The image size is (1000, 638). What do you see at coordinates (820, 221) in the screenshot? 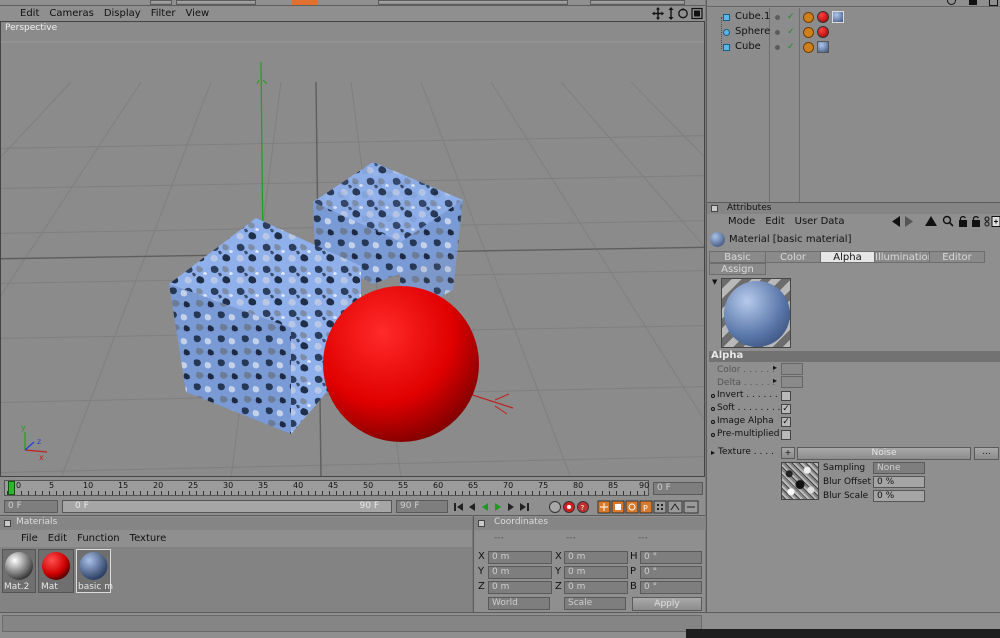
I see `attributes-menu-userdata: User Data` at bounding box center [820, 221].